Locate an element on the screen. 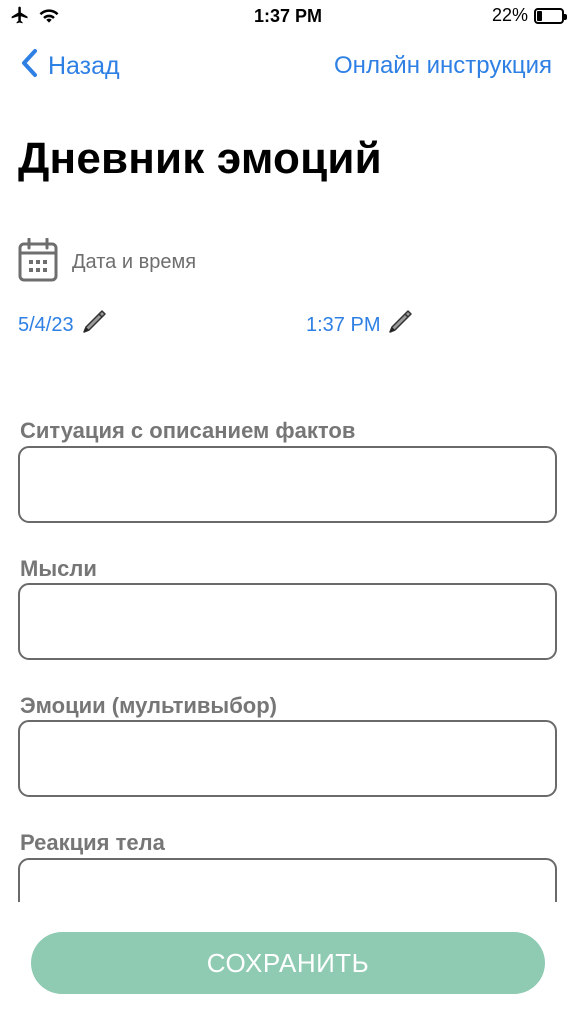 Image resolution: width=576 pixels, height=1024 pixels. body-reaction-label: Реакция тела is located at coordinates (92, 842).